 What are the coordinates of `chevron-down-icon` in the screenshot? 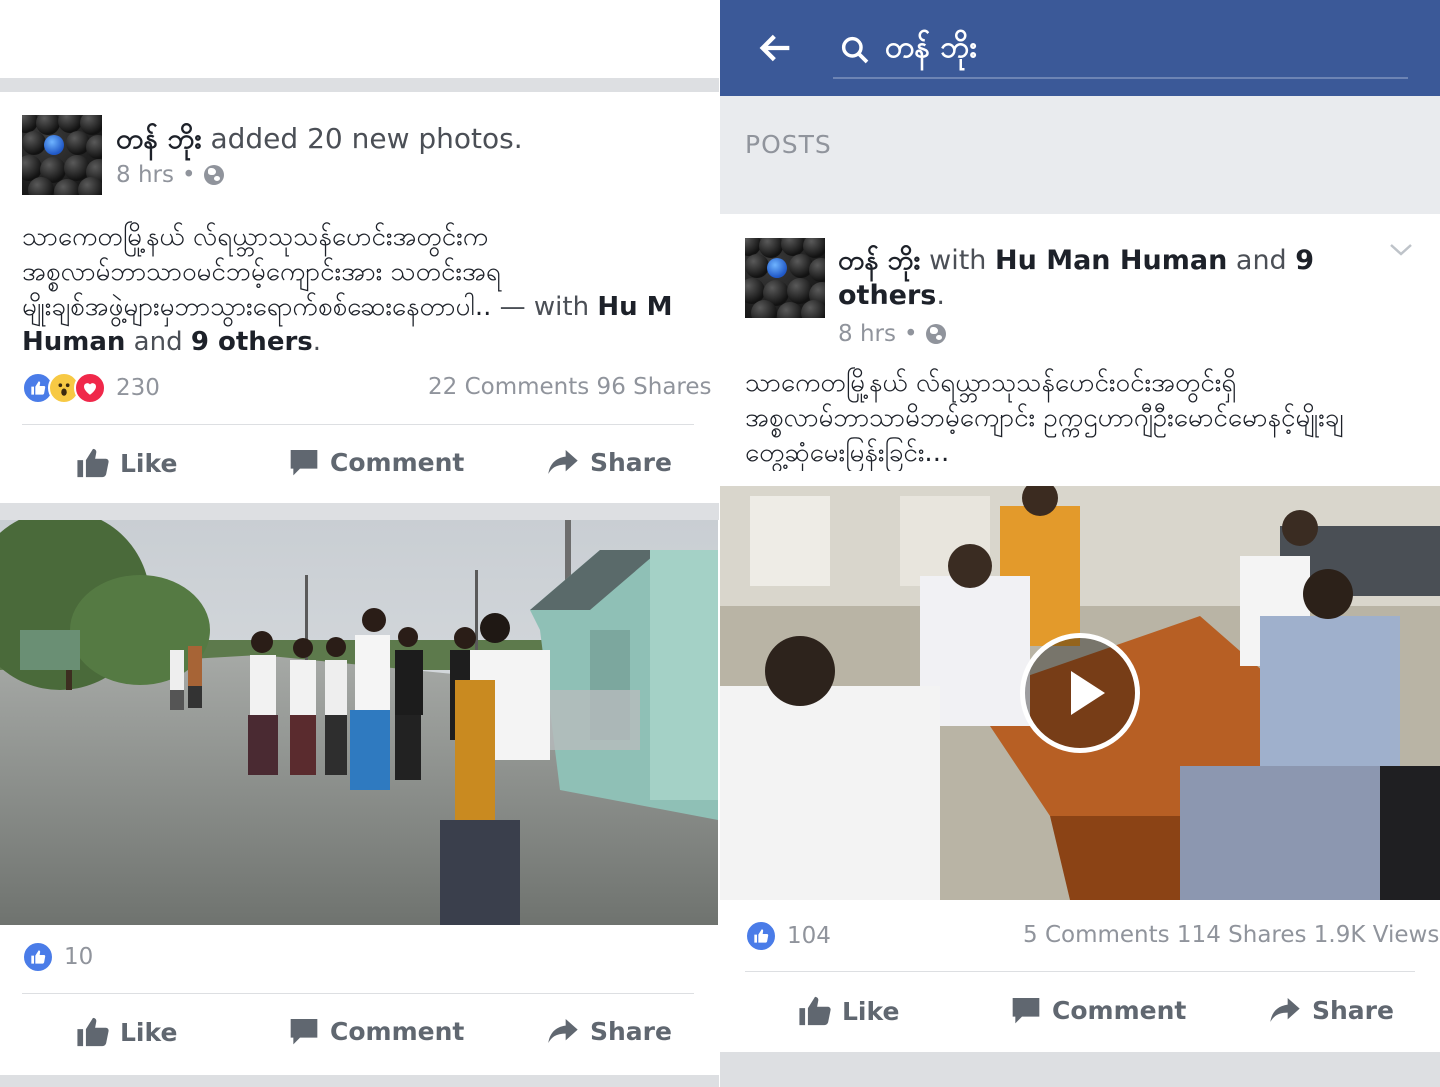 It's located at (1401, 250).